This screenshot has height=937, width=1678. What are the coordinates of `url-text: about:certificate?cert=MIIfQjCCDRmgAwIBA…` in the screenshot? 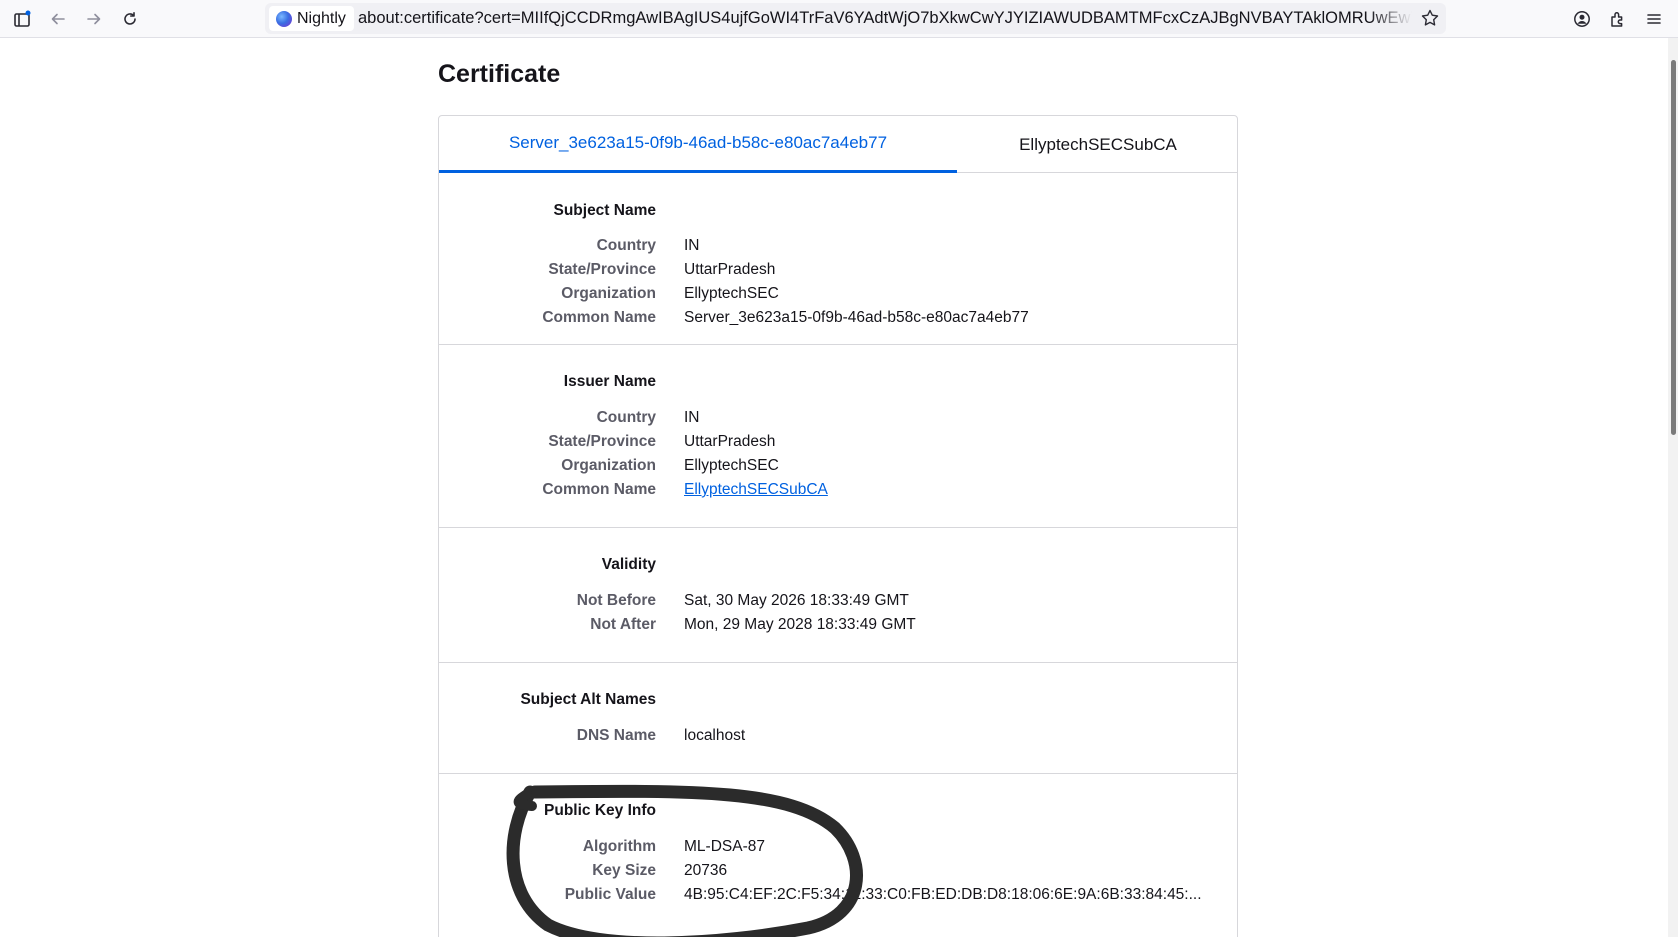 It's located at (885, 18).